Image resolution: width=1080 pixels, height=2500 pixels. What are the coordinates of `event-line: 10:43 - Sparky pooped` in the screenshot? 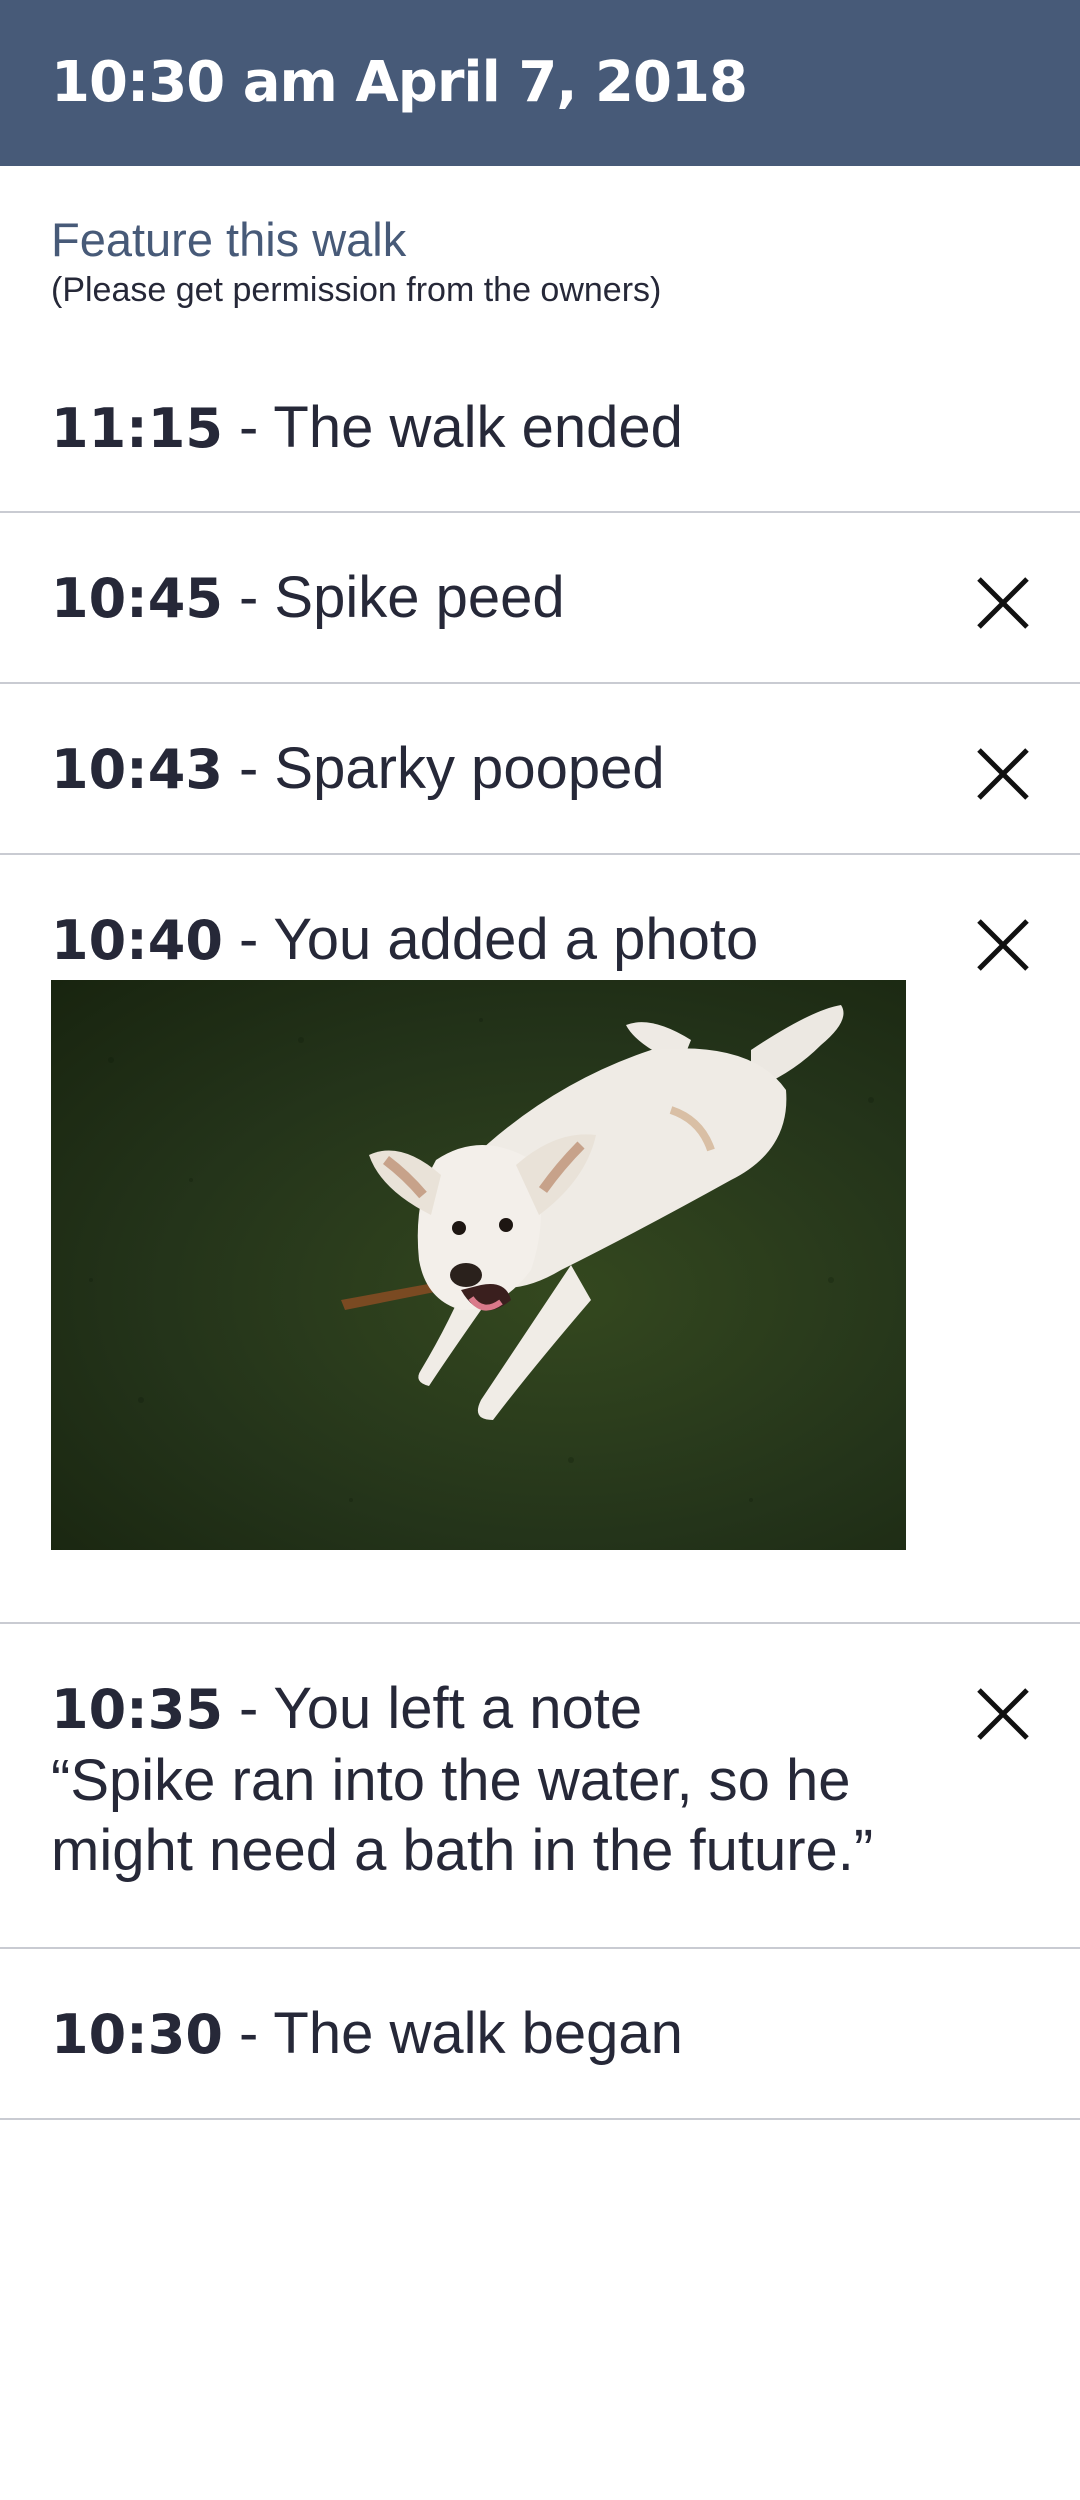 It's located at (358, 769).